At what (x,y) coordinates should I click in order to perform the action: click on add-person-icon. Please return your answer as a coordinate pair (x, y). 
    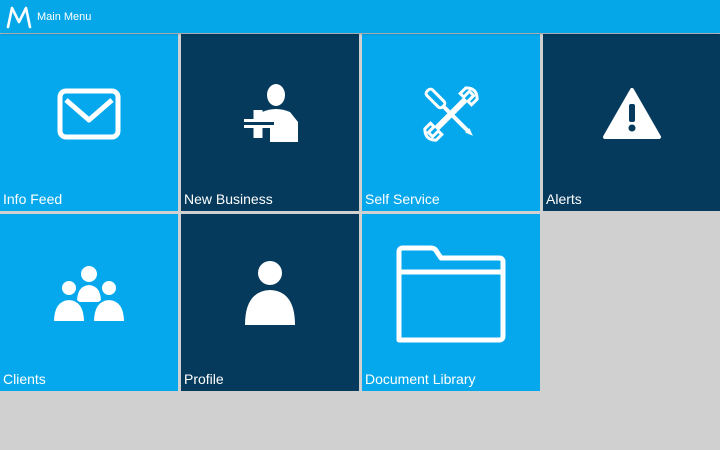
    Looking at the image, I should click on (270, 113).